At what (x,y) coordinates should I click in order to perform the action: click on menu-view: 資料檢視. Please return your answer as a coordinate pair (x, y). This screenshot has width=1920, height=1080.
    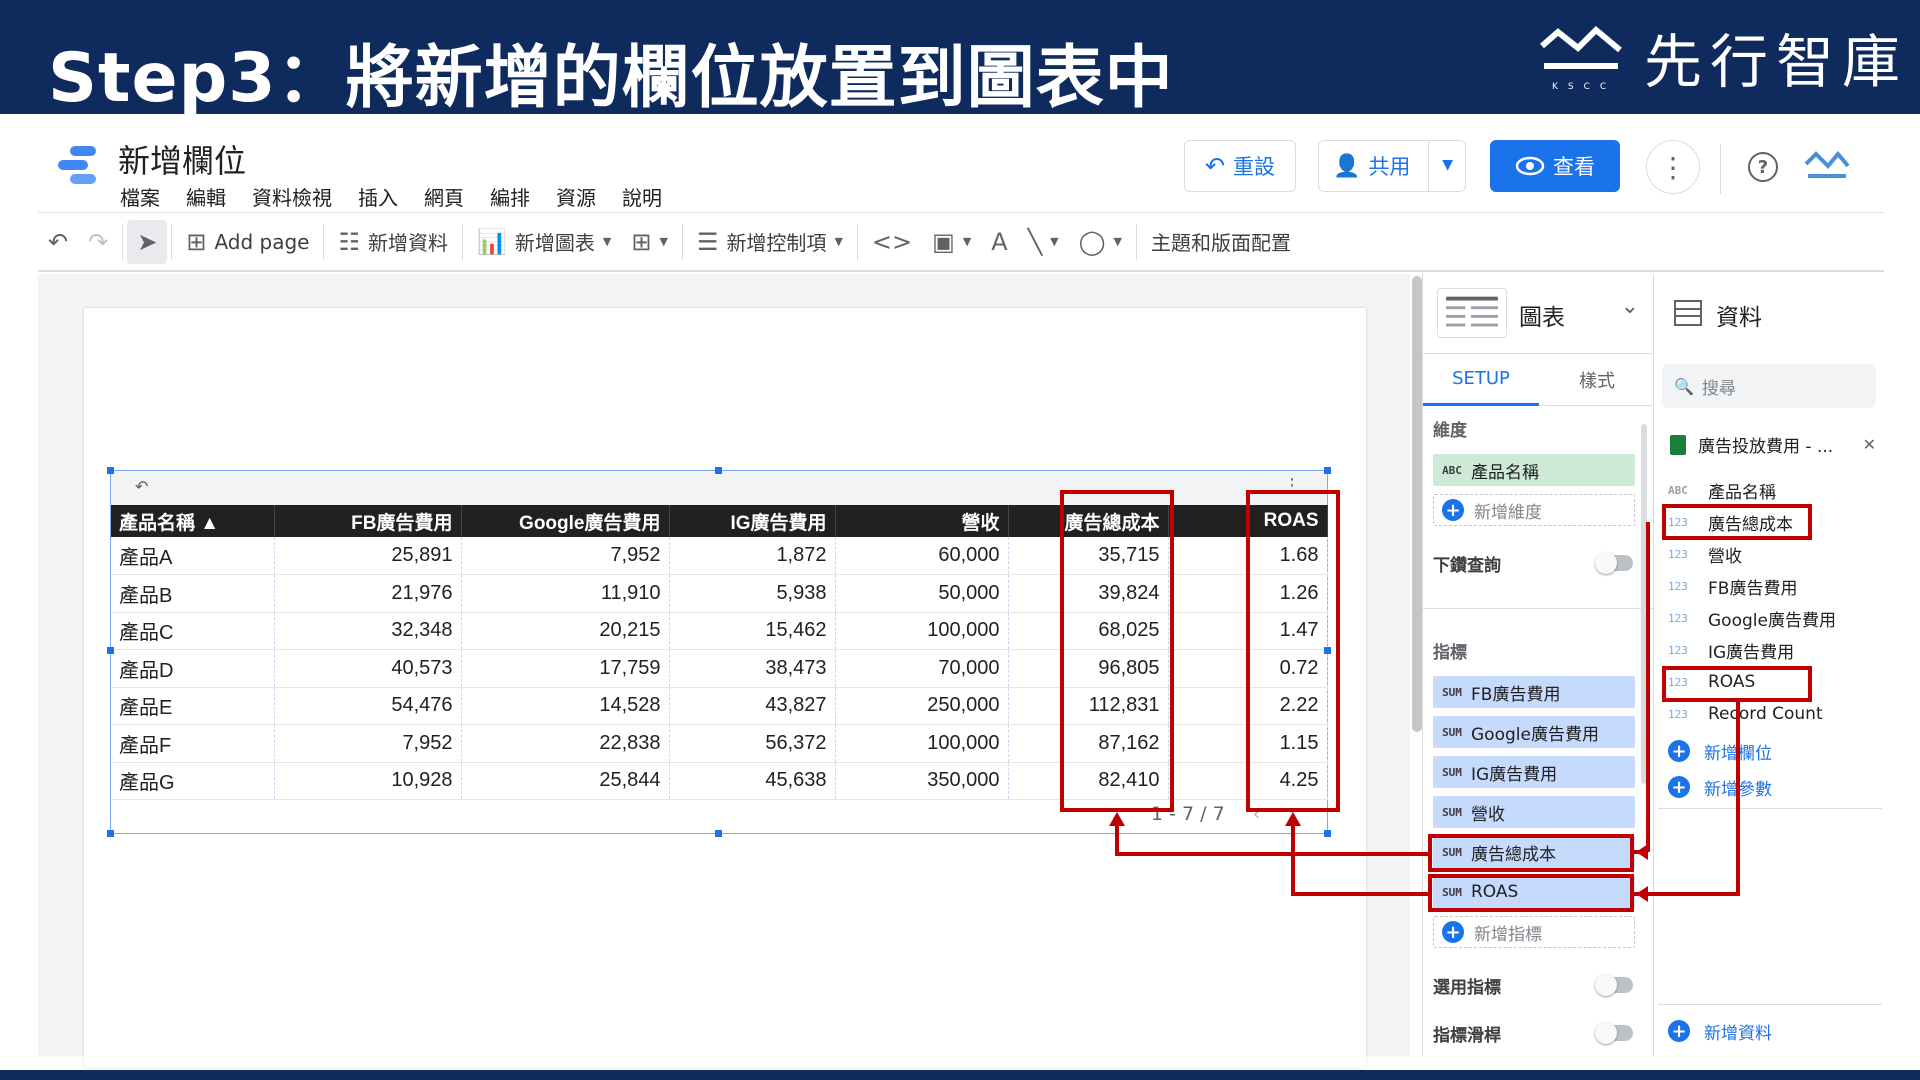
    Looking at the image, I should click on (292, 196).